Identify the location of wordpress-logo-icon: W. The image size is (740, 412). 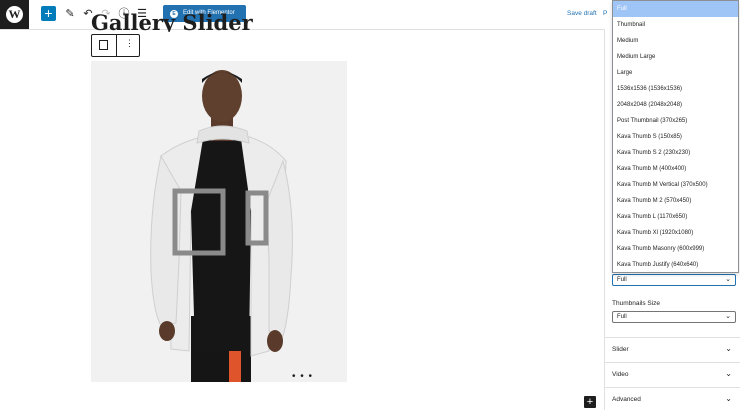
(14, 14).